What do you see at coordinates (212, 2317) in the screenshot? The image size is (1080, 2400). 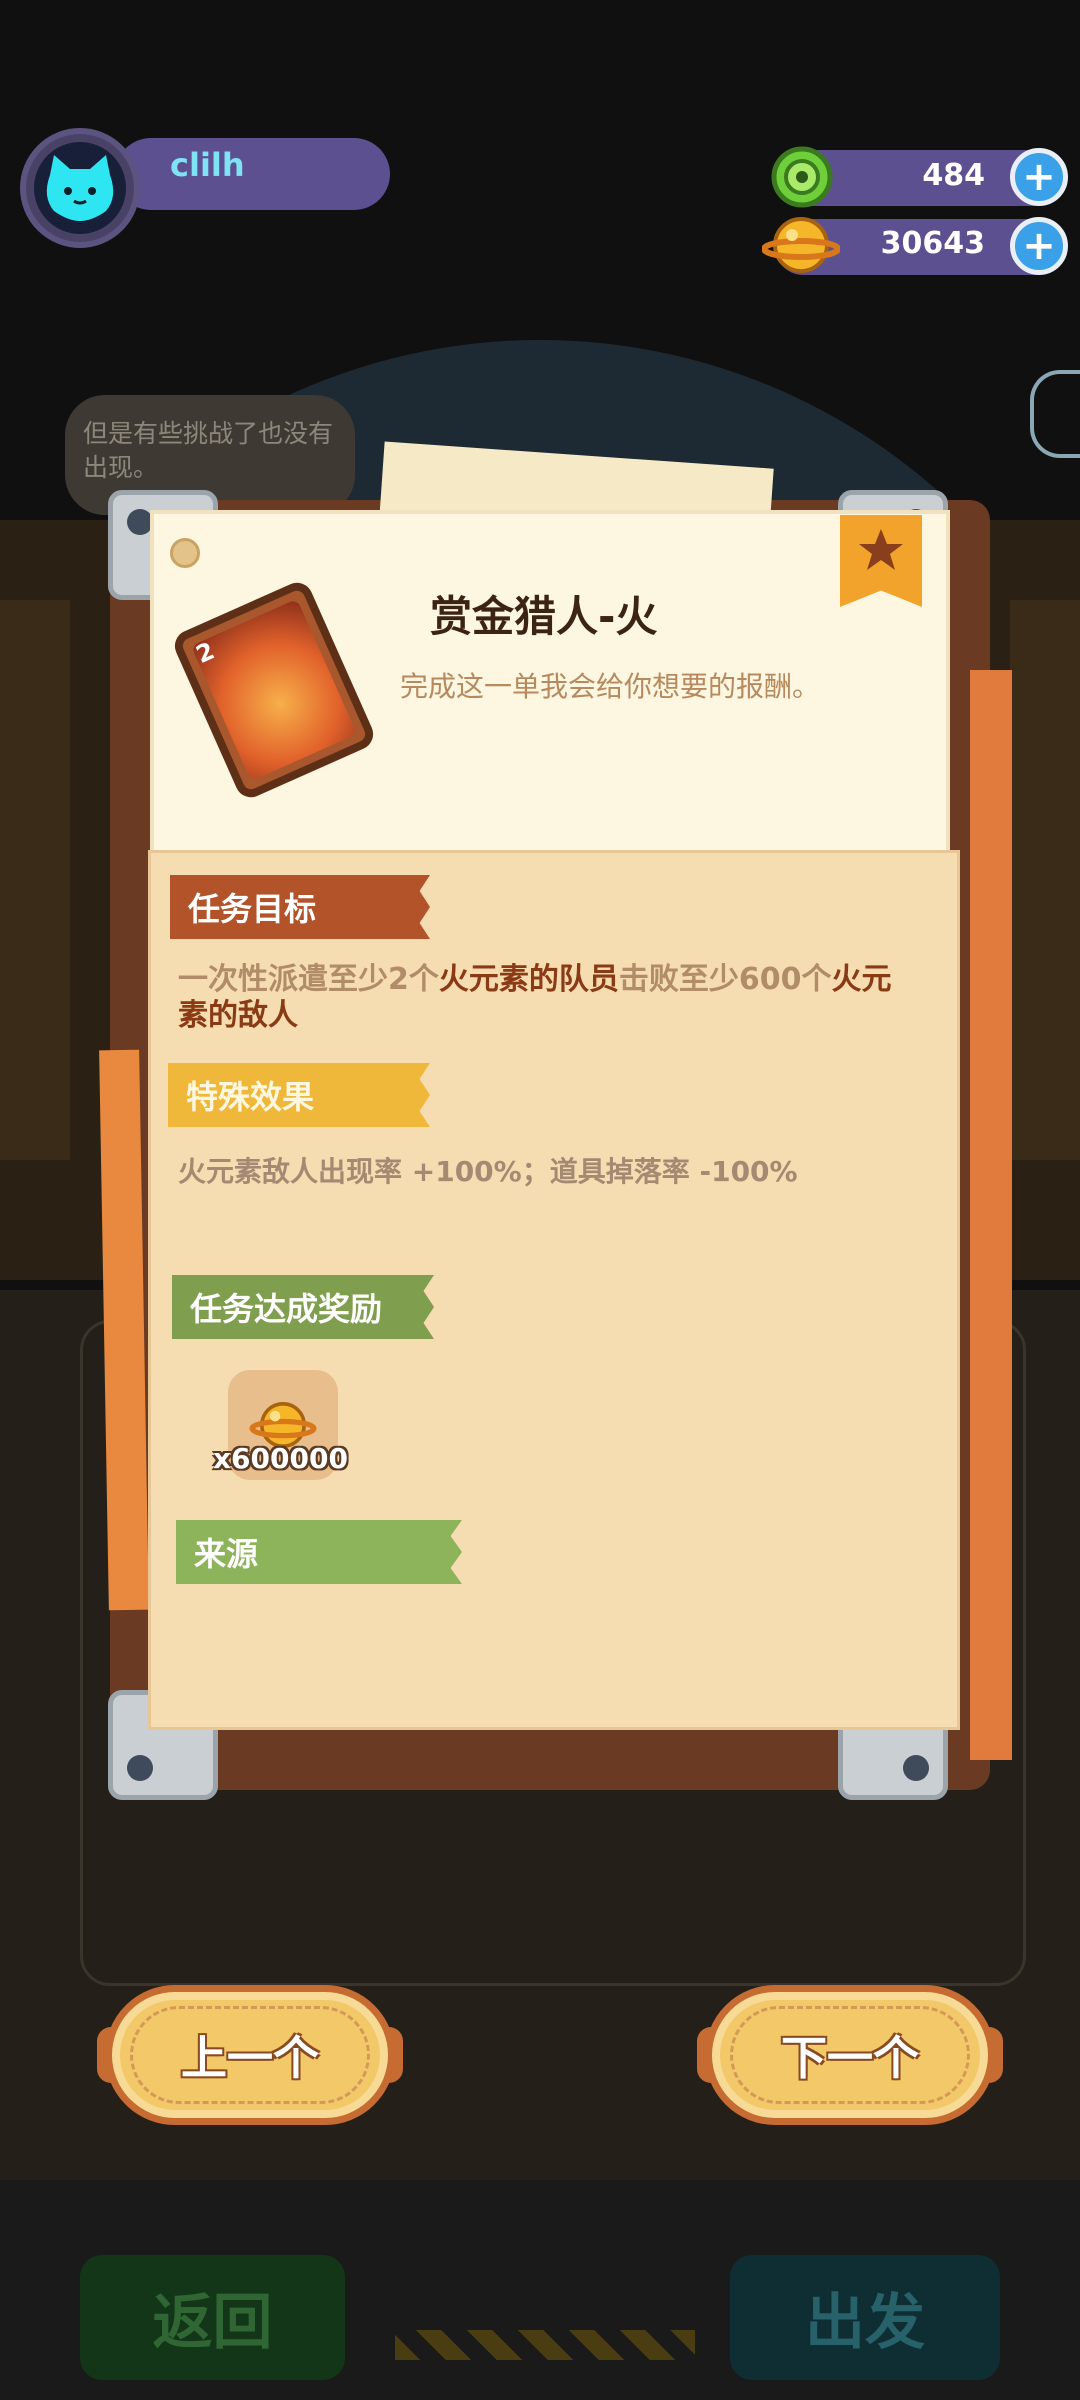 I see `back-button: 返回` at bounding box center [212, 2317].